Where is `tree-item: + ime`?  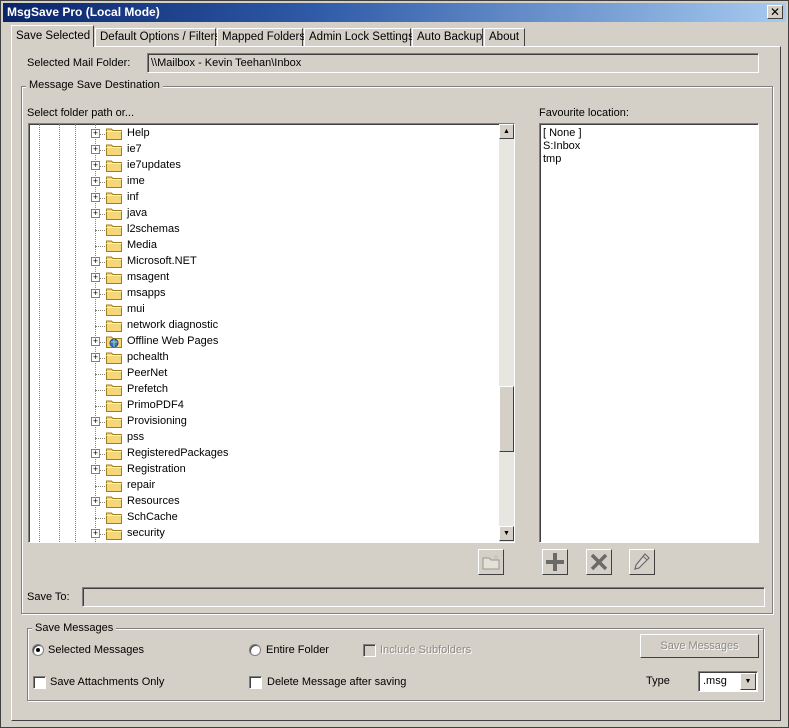
tree-item: + ime is located at coordinates (259, 182).